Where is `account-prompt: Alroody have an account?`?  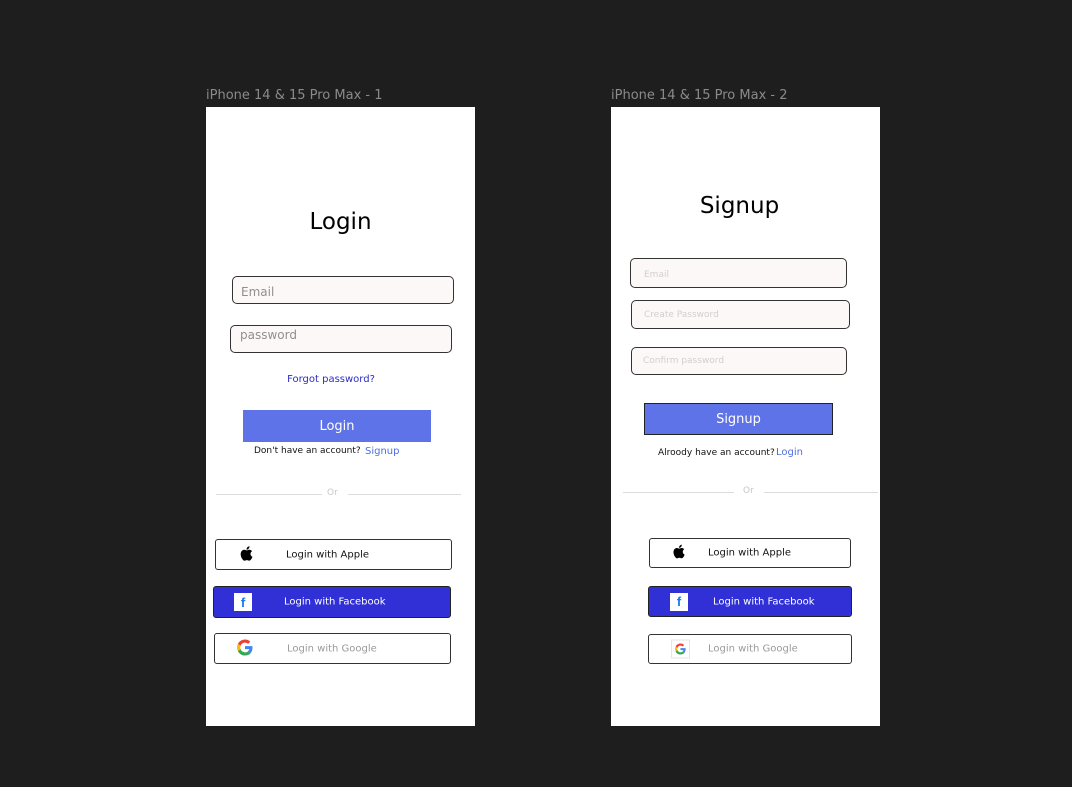
account-prompt: Alroody have an account? is located at coordinates (716, 453).